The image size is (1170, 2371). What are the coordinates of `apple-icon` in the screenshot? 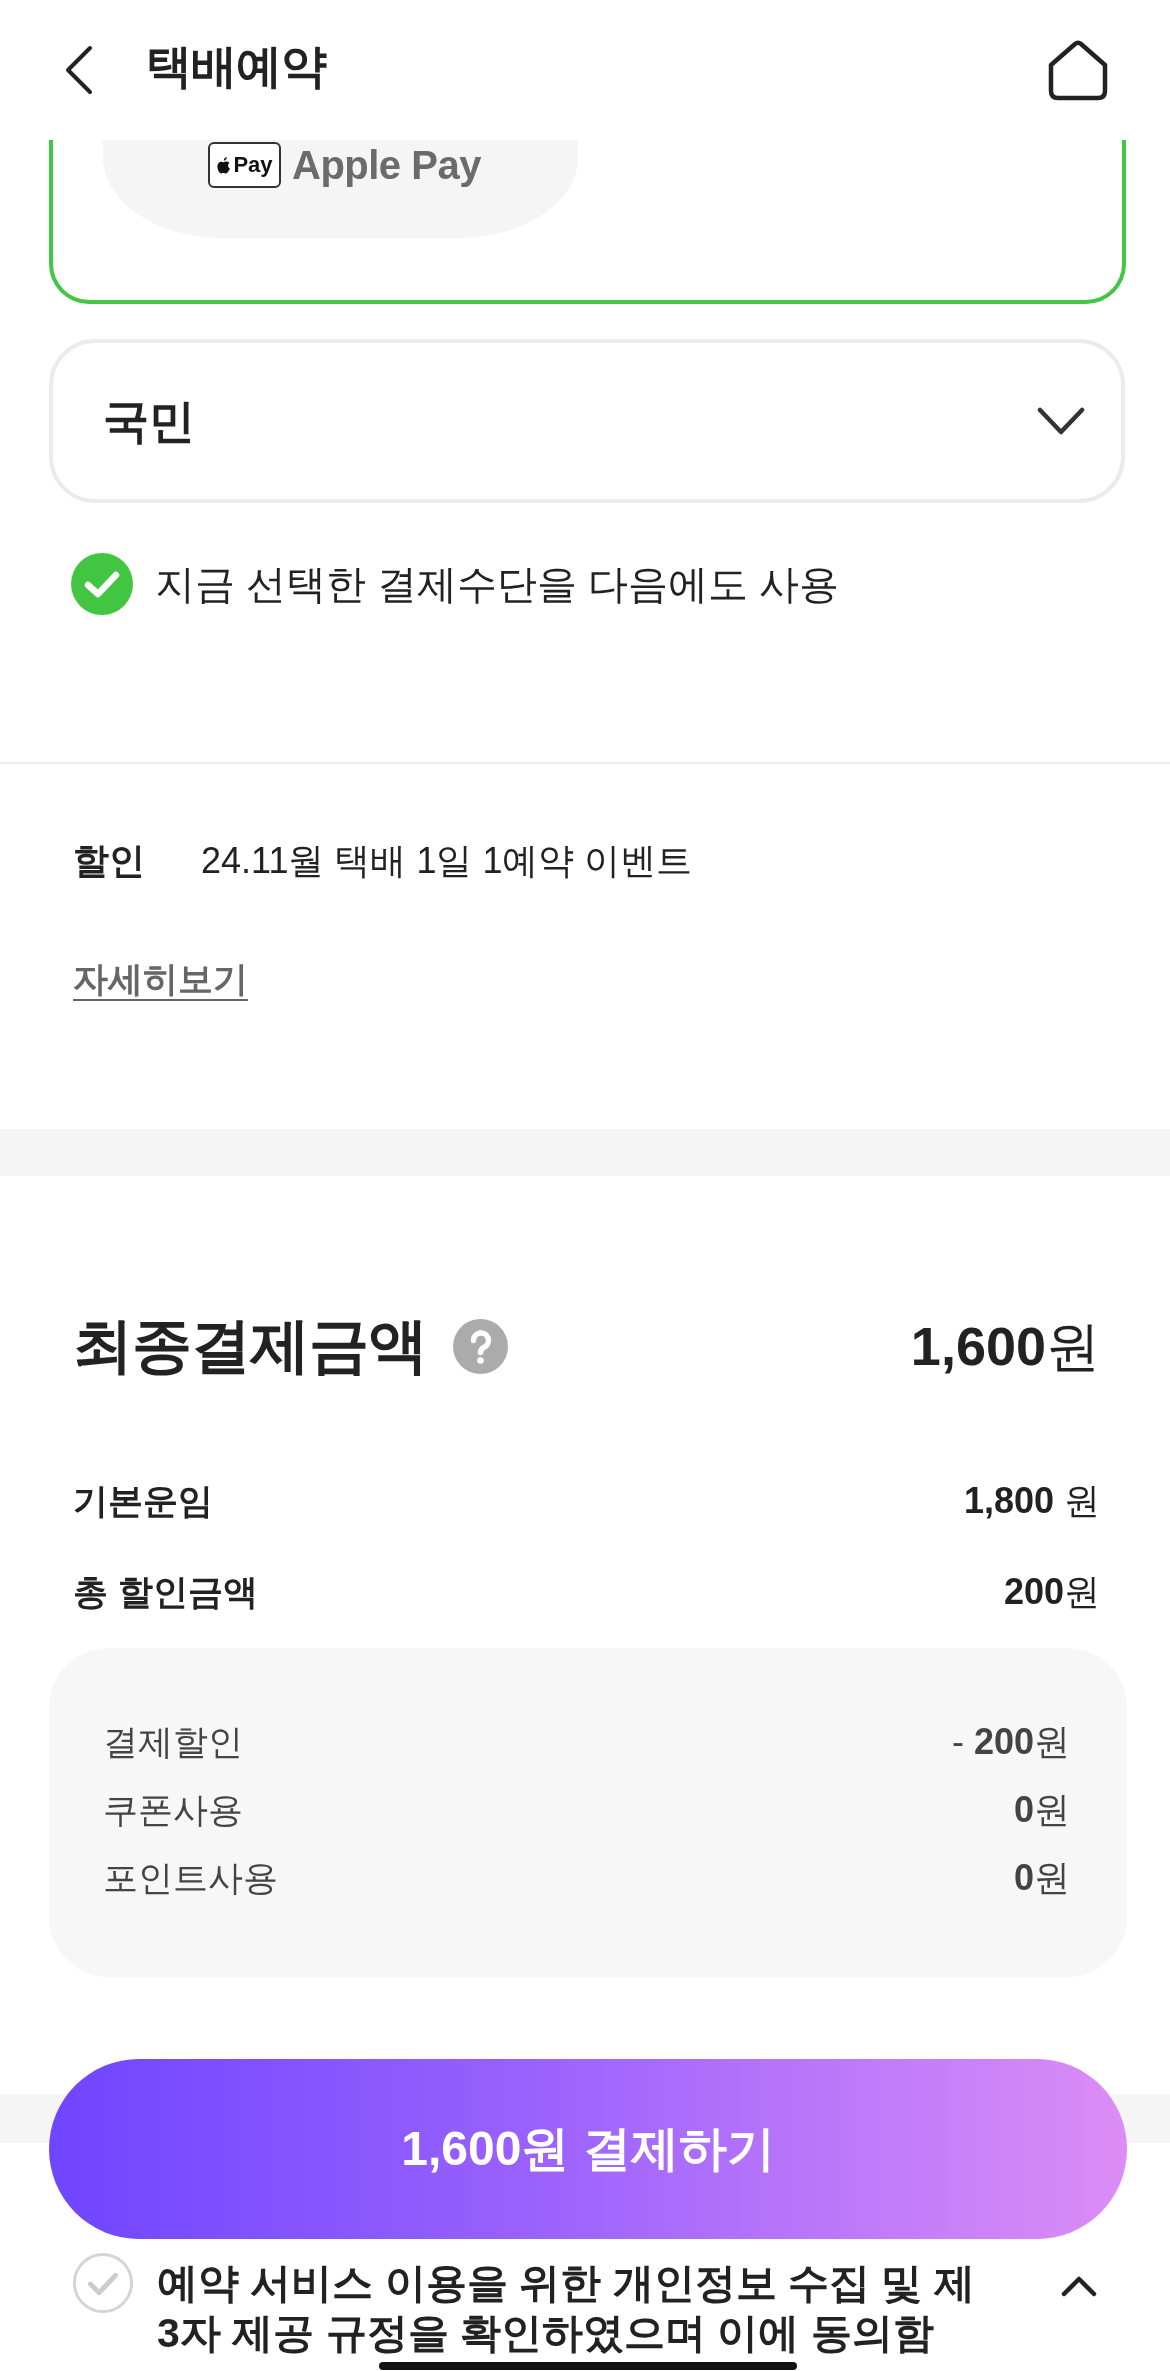 It's located at (224, 165).